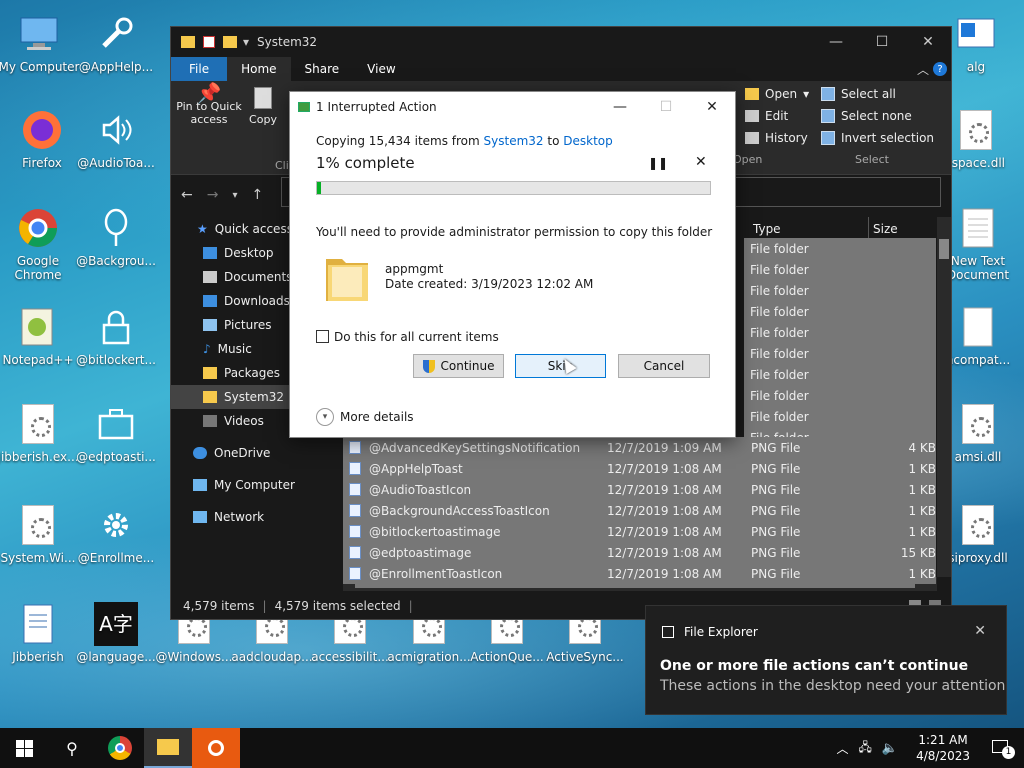 Image resolution: width=1024 pixels, height=768 pixels. Describe the element at coordinates (120, 748) in the screenshot. I see `taskbar-chrome` at that location.